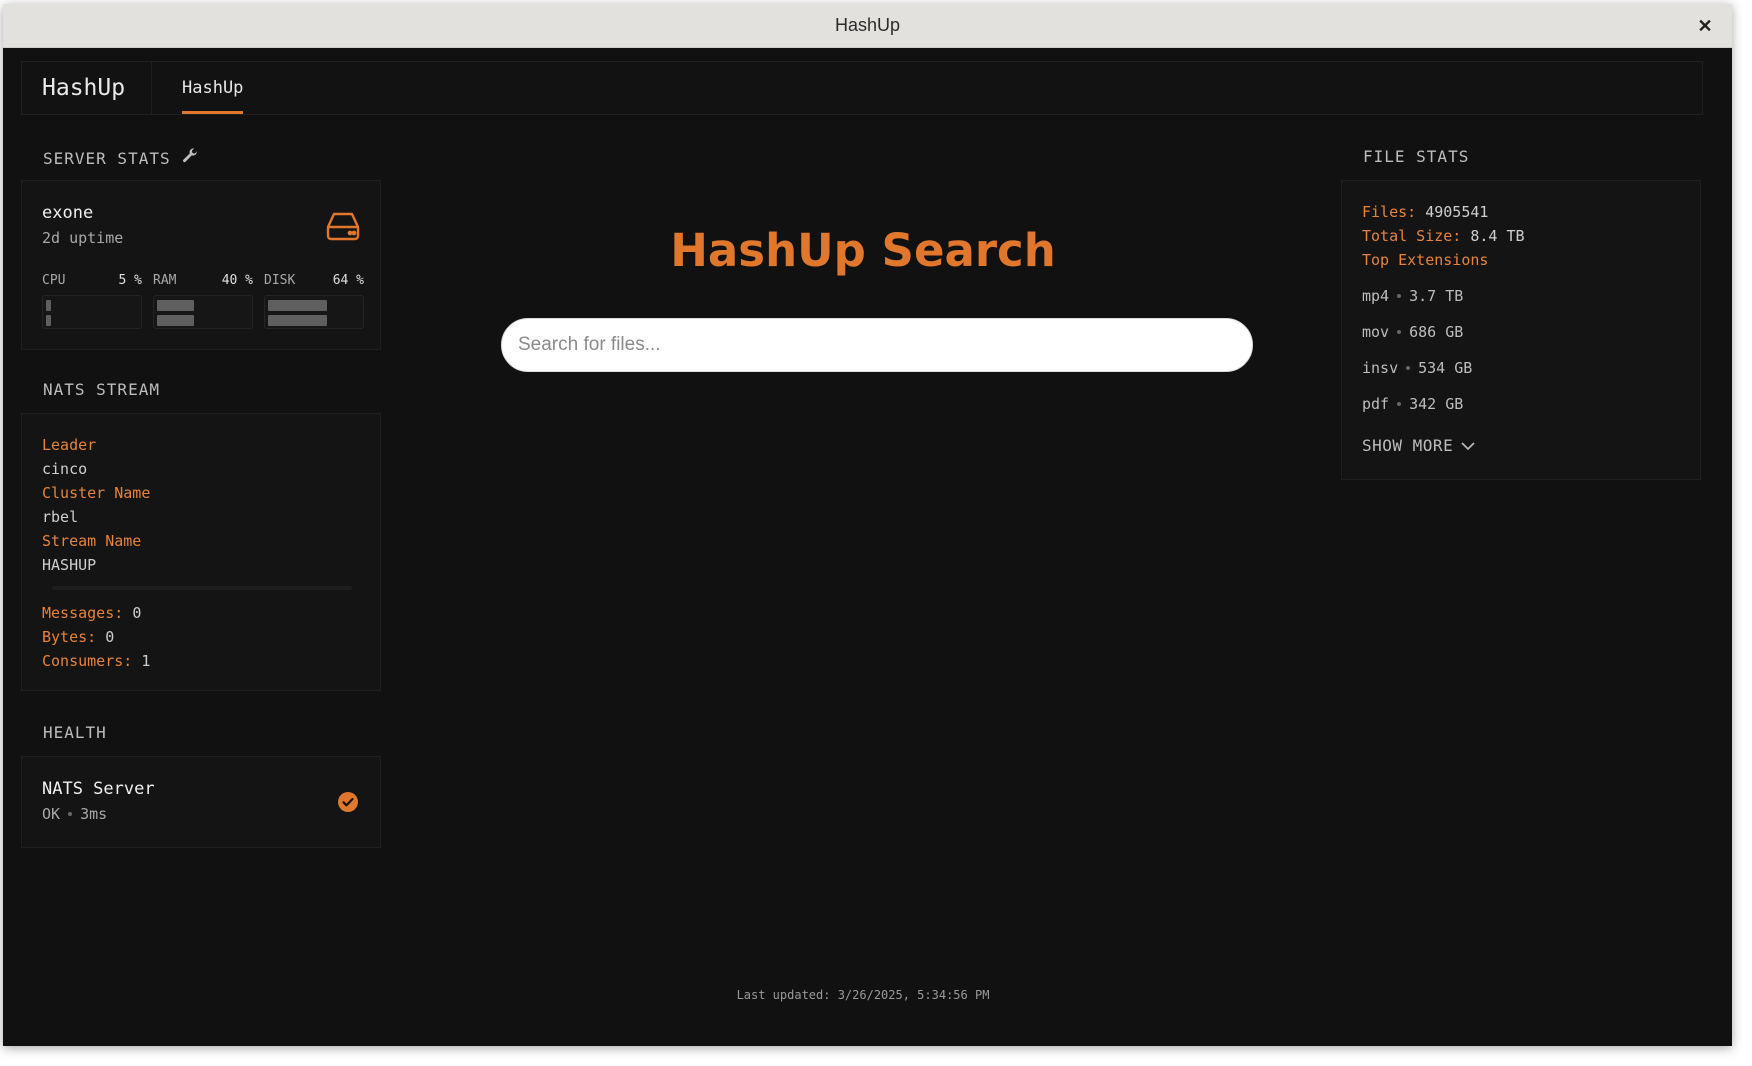  I want to click on messages-row: Messages: 0, so click(91, 613).